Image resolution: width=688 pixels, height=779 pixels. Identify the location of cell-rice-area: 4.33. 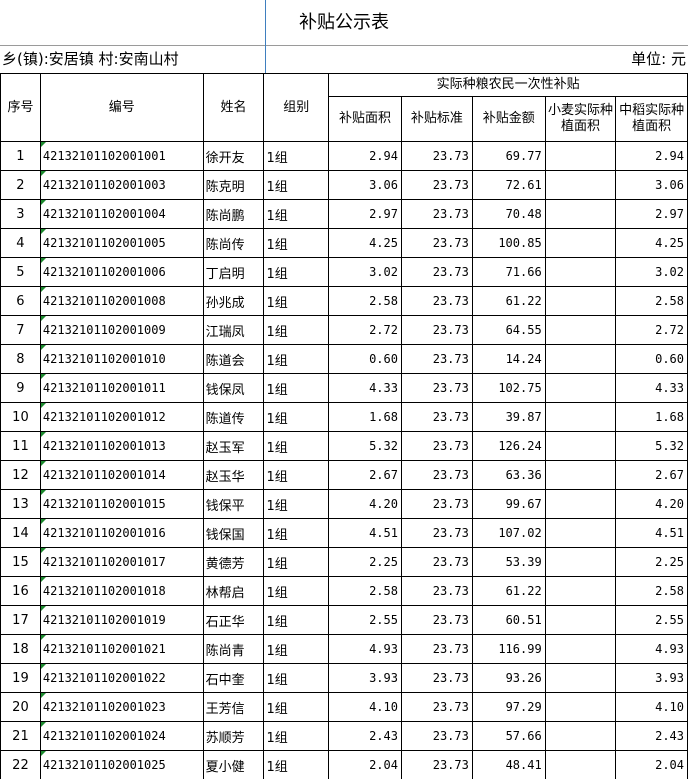
(651, 388).